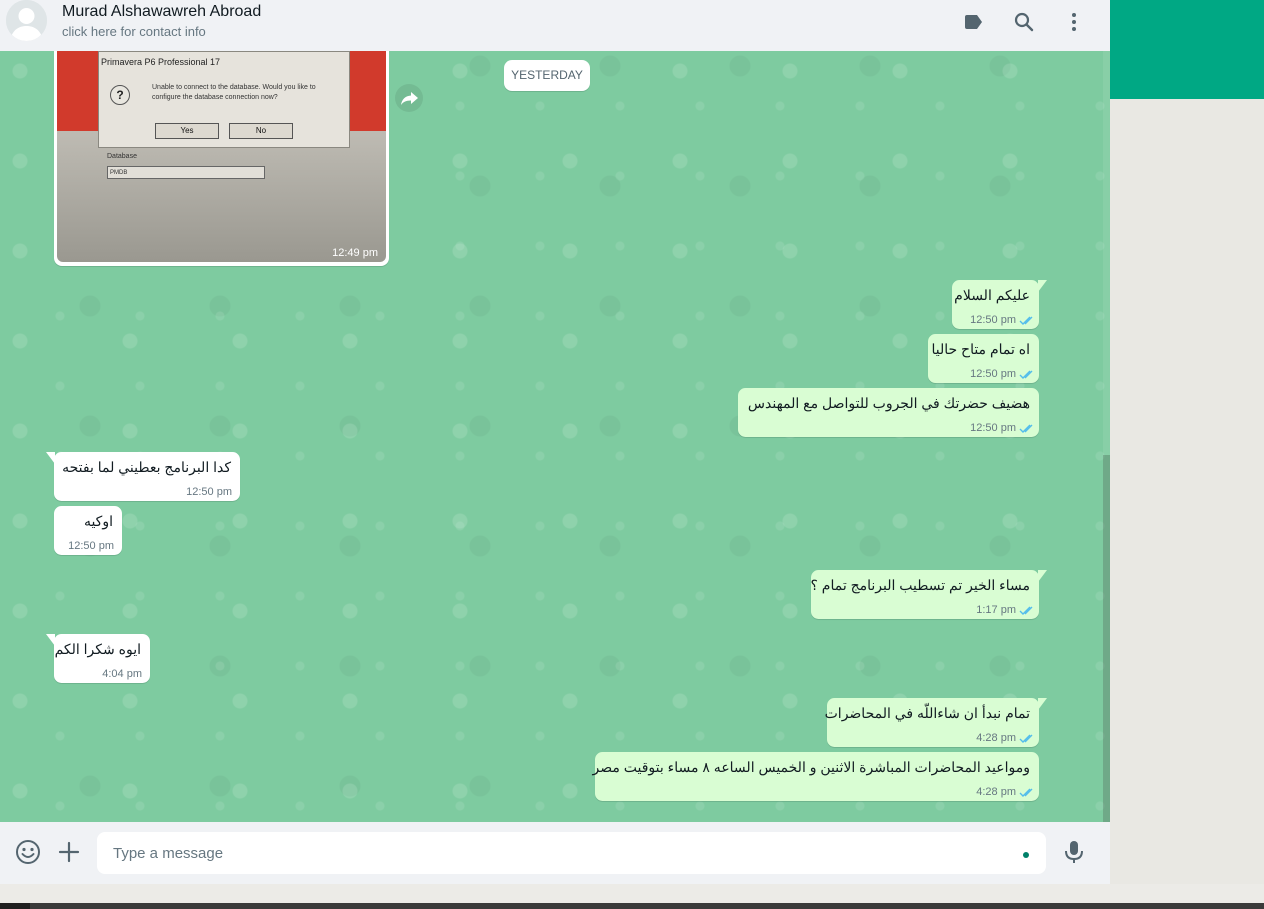 The image size is (1264, 909). I want to click on message-time: 4:04 pm, so click(122, 674).